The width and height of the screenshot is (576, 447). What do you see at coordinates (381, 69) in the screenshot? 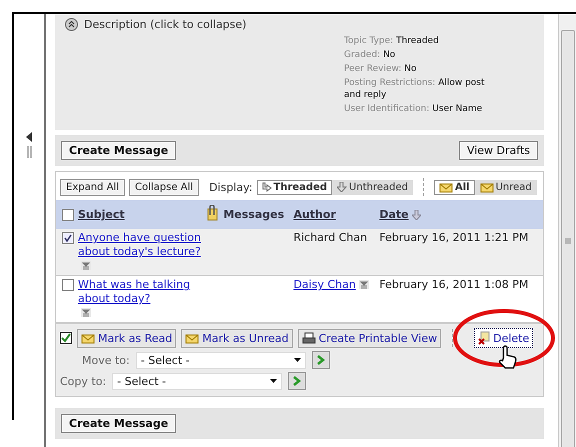
I see `topic-property: Peer Review: No` at bounding box center [381, 69].